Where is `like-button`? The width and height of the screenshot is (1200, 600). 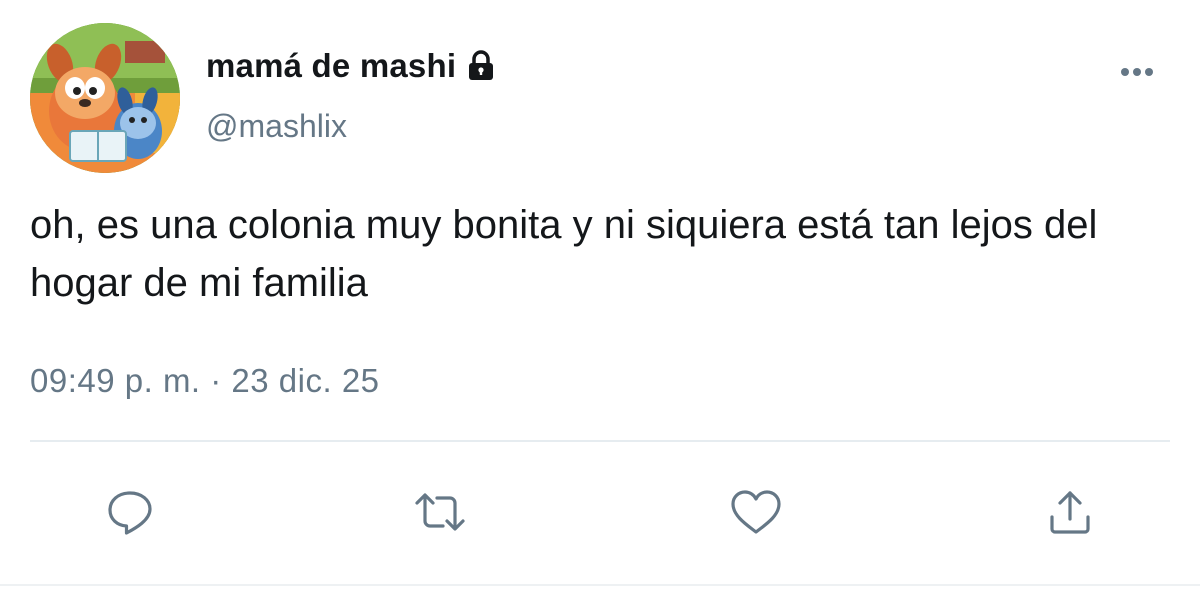
like-button is located at coordinates (756, 512).